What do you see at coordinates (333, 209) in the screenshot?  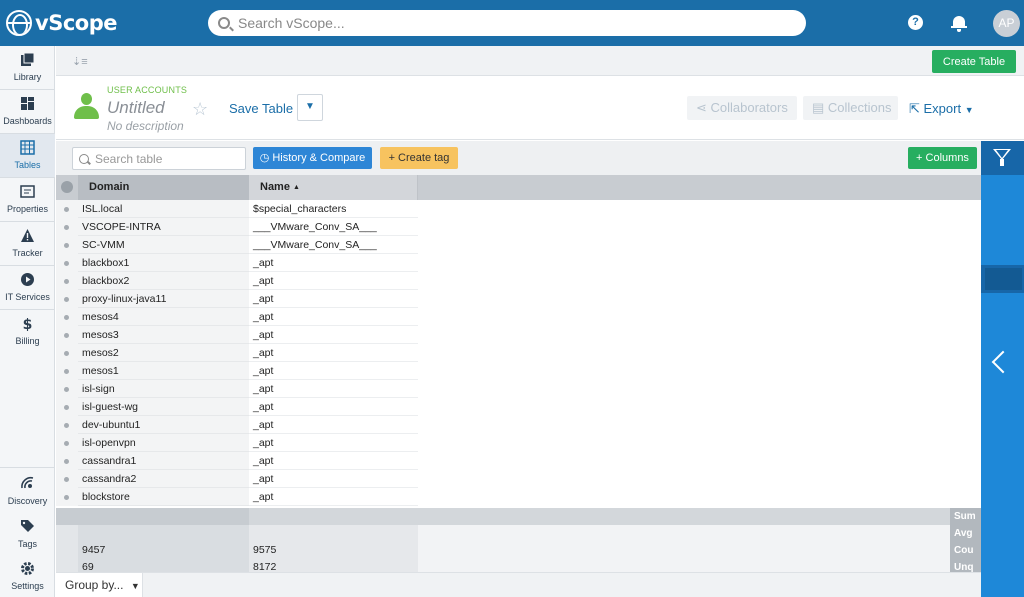 I see `cell-name: $special_characters` at bounding box center [333, 209].